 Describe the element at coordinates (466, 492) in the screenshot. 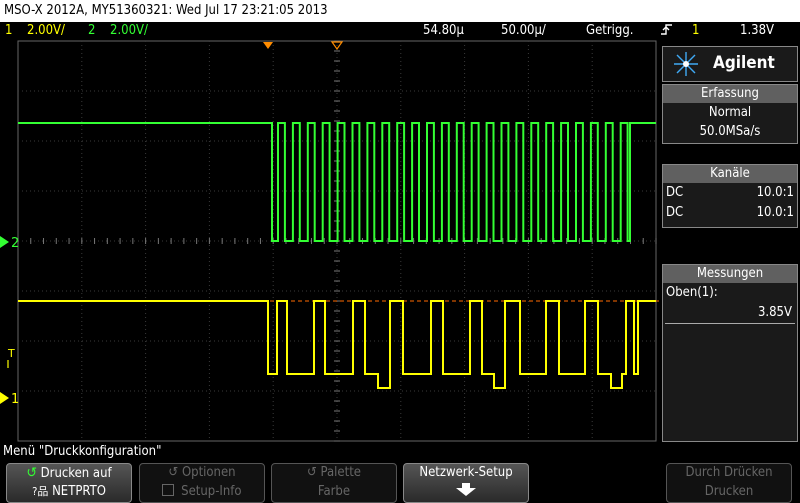

I see `arrow-down-icon` at that location.